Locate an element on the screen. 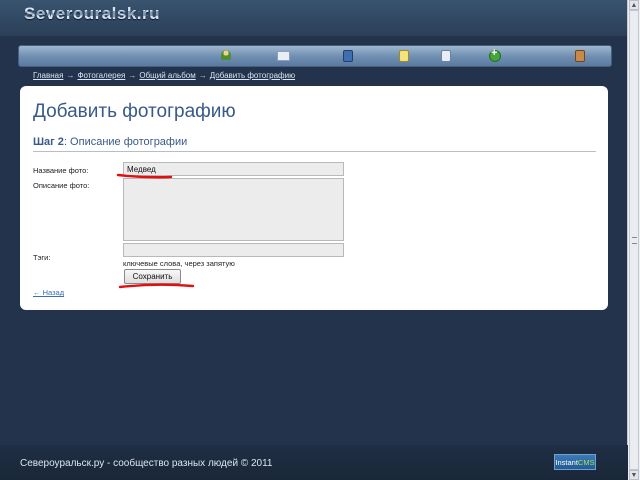 The height and width of the screenshot is (480, 640). heading-divider is located at coordinates (314, 151).